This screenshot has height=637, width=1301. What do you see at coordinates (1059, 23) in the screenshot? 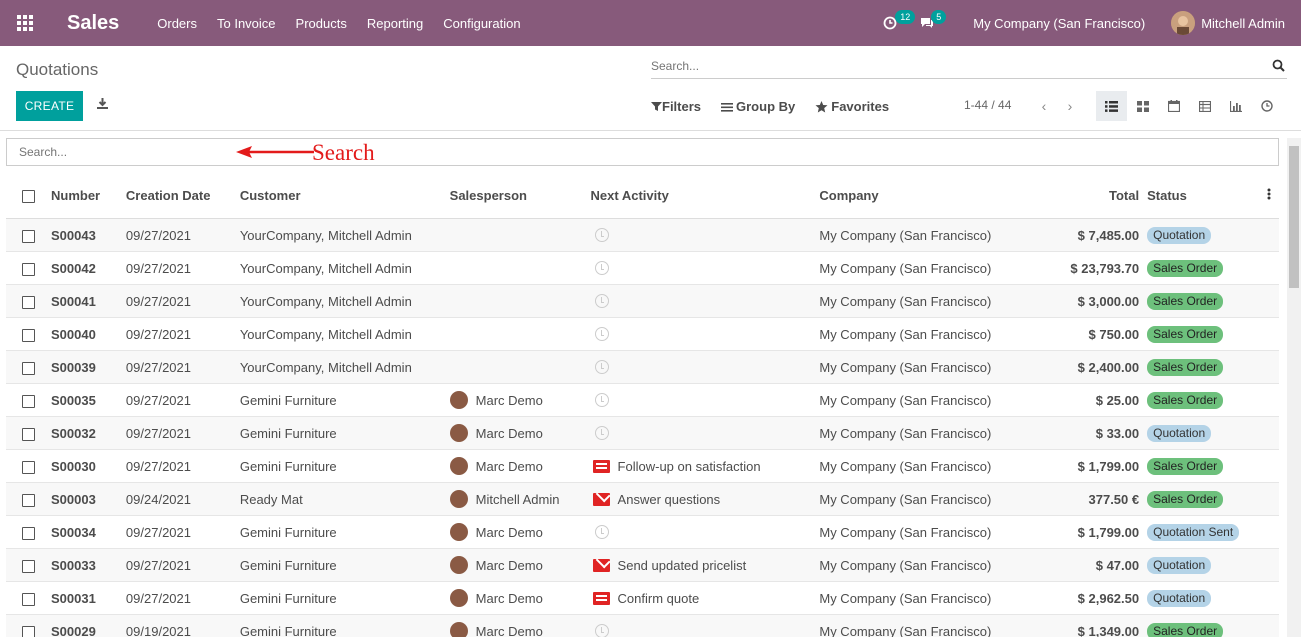
I see `company-switcher: My Company (San Francisco)` at bounding box center [1059, 23].